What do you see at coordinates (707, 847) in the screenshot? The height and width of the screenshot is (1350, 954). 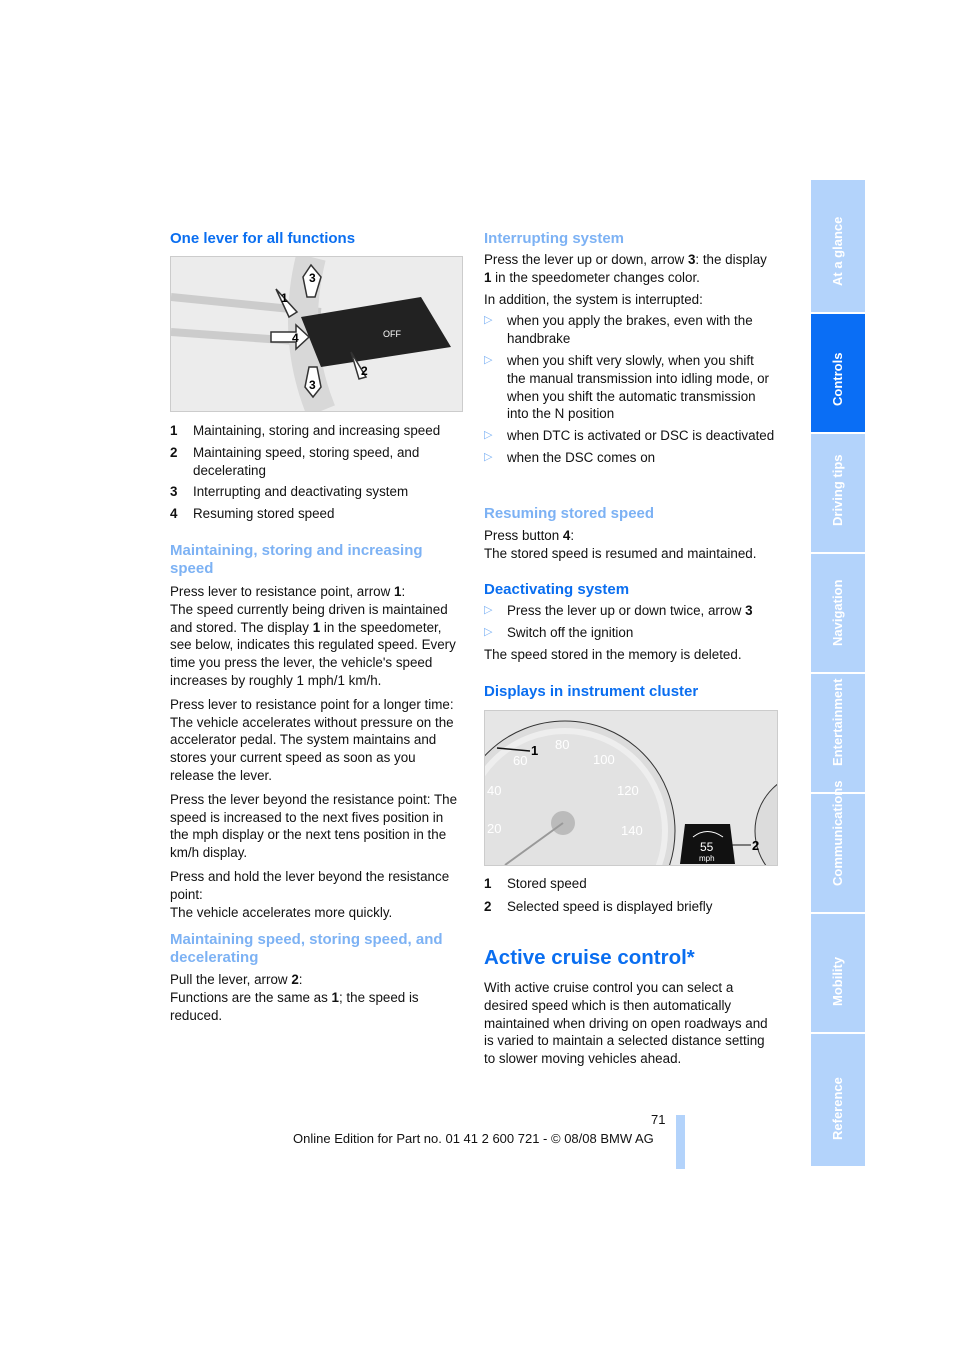 I see `svg-text: 55` at bounding box center [707, 847].